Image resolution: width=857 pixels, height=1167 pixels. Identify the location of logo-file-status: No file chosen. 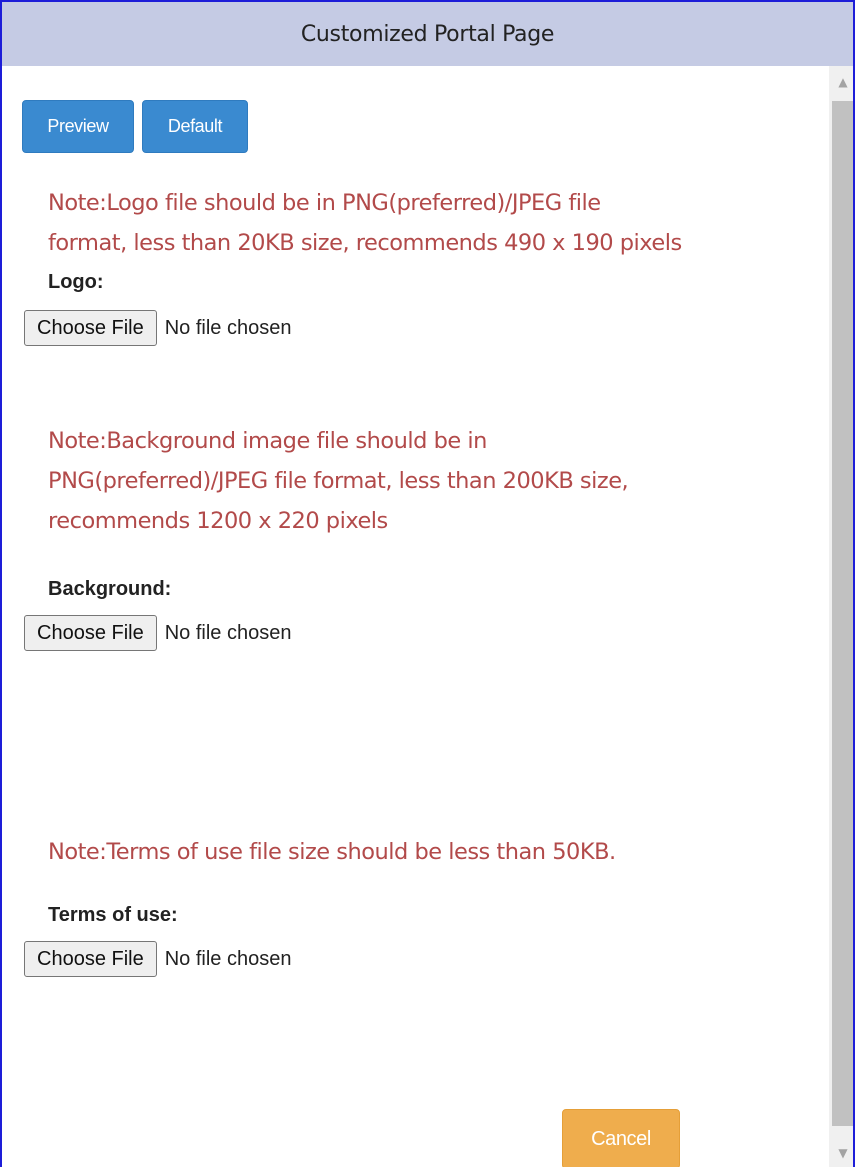
(228, 327).